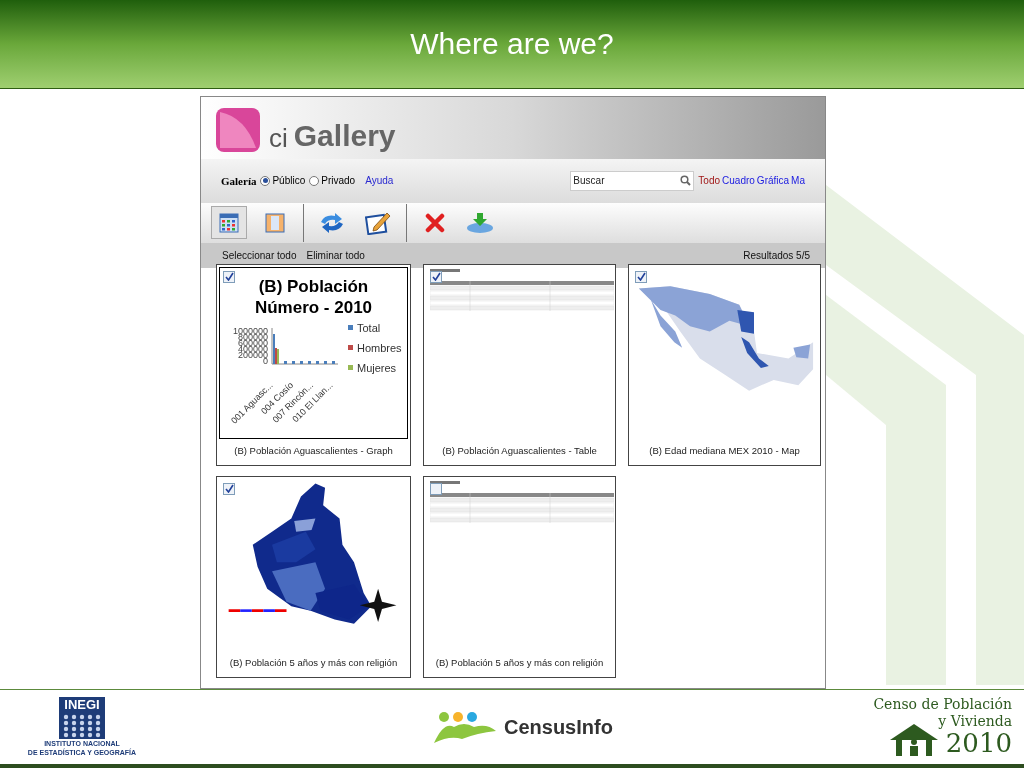 Image resolution: width=1024 pixels, height=768 pixels. I want to click on legend-label: Hombres, so click(379, 348).